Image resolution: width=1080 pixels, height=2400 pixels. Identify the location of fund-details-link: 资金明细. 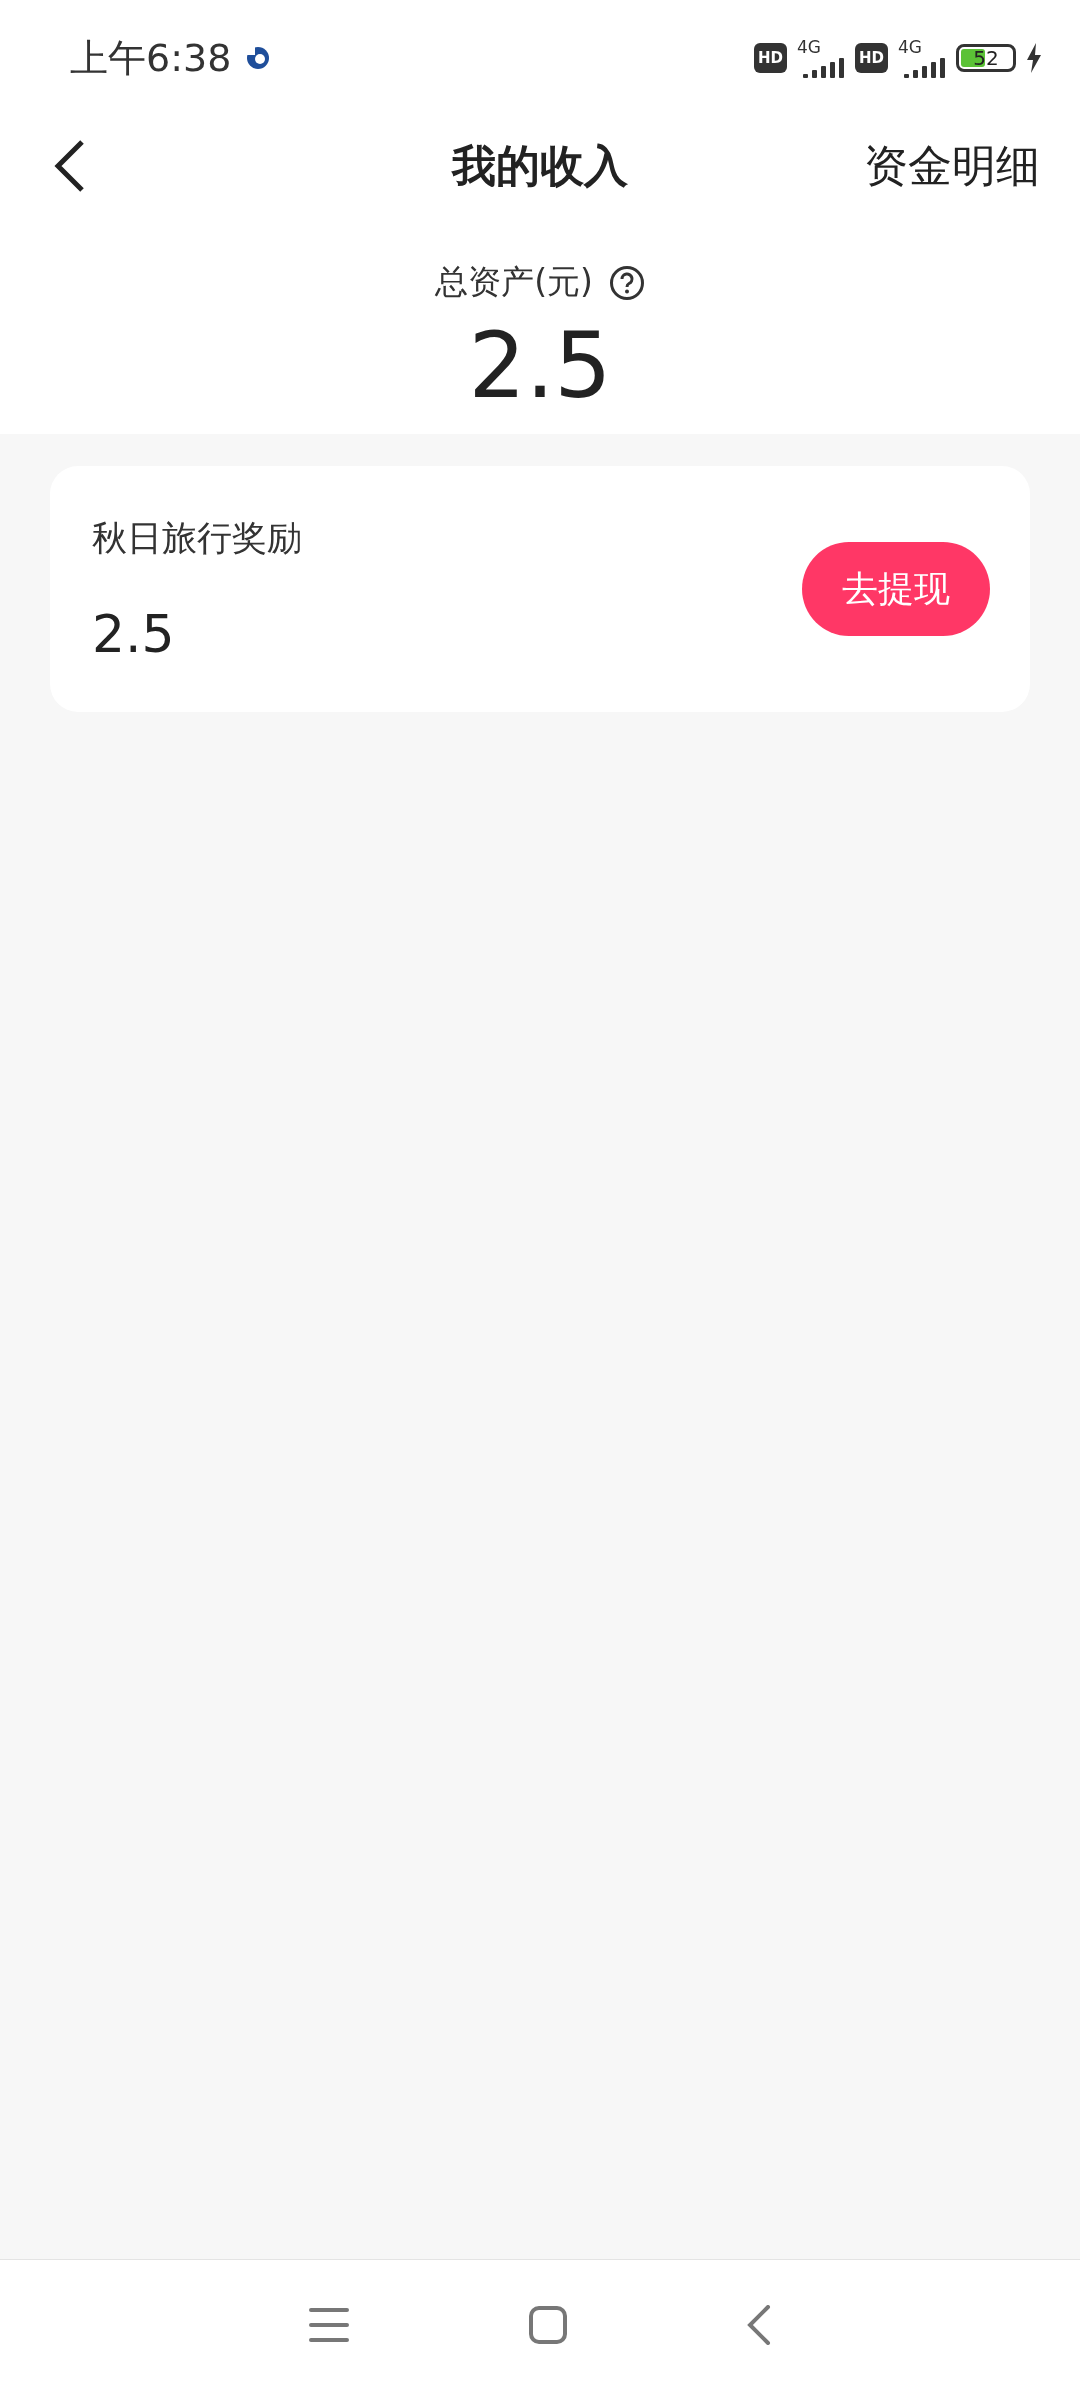
(952, 166).